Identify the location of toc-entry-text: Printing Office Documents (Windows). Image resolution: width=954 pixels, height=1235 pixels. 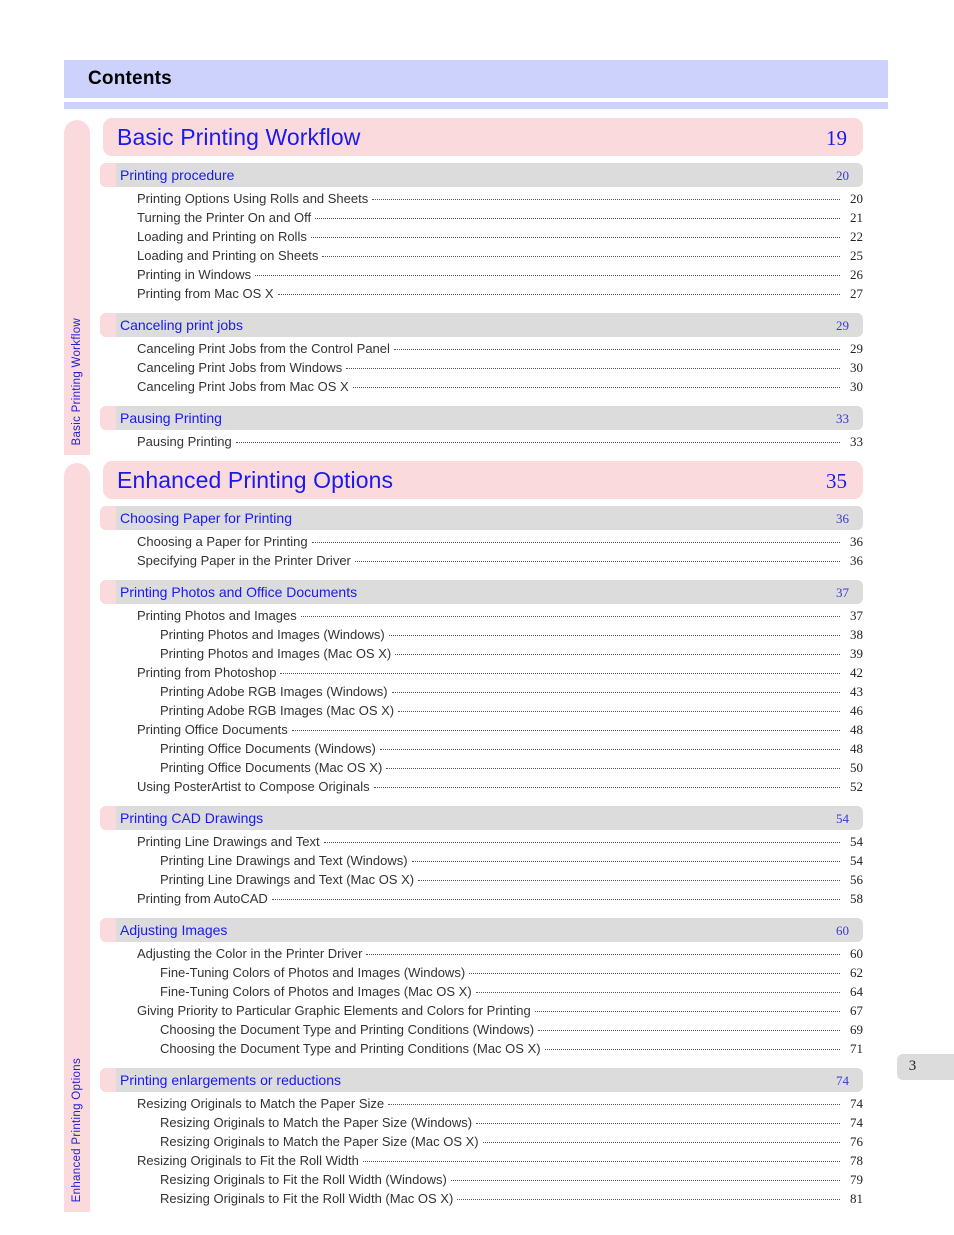
(268, 748).